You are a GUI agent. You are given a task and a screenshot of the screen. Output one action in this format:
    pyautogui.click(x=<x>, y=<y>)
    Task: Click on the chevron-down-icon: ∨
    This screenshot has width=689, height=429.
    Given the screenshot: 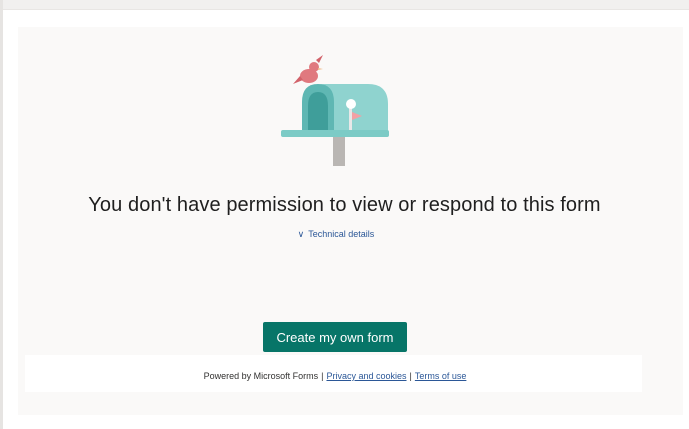 What is the action you would take?
    pyautogui.click(x=301, y=234)
    